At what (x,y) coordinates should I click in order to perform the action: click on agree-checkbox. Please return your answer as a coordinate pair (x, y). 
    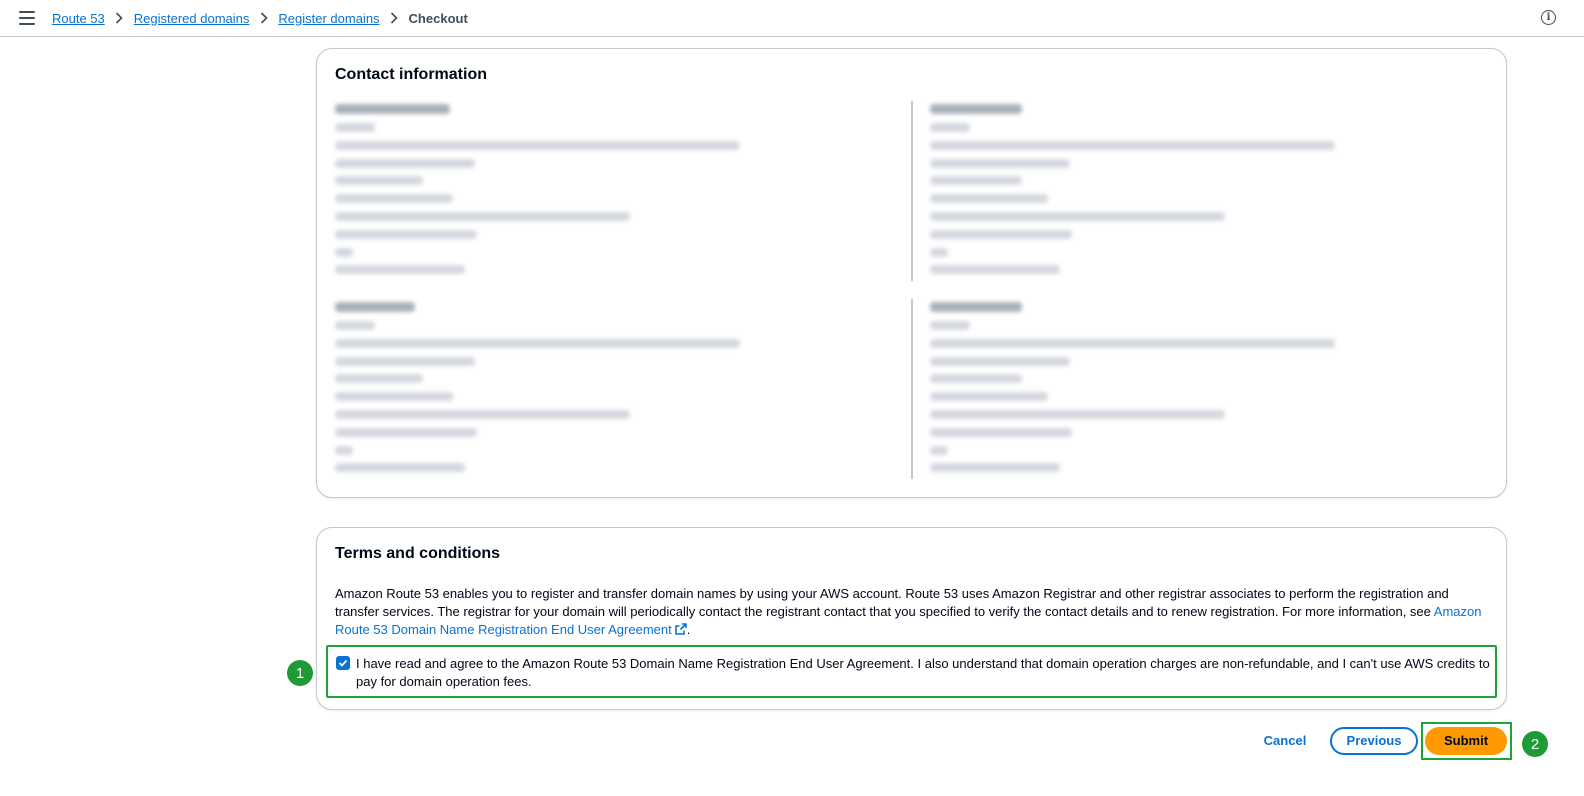
    Looking at the image, I should click on (343, 663).